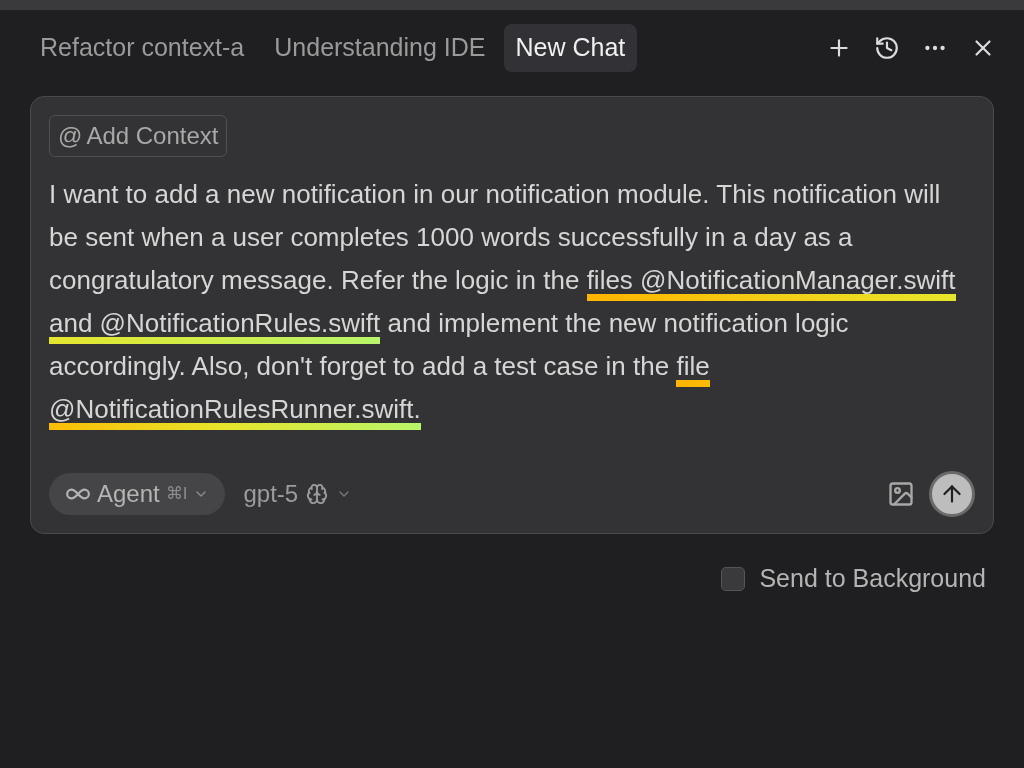 Image resolution: width=1024 pixels, height=768 pixels. What do you see at coordinates (952, 494) in the screenshot?
I see `send-button` at bounding box center [952, 494].